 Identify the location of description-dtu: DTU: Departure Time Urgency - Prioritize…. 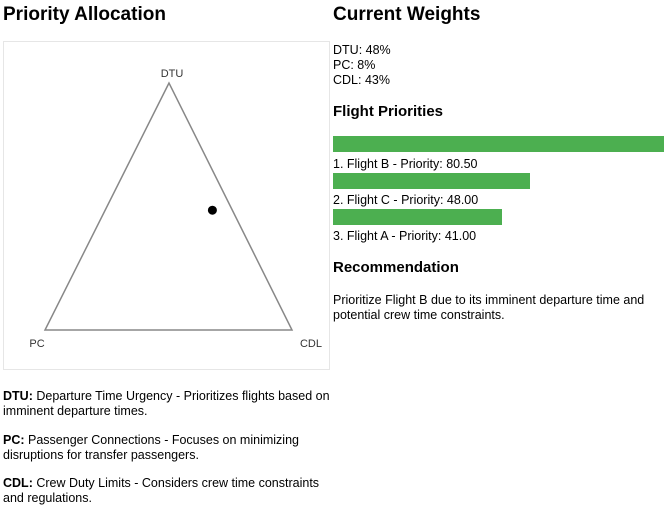
(166, 404).